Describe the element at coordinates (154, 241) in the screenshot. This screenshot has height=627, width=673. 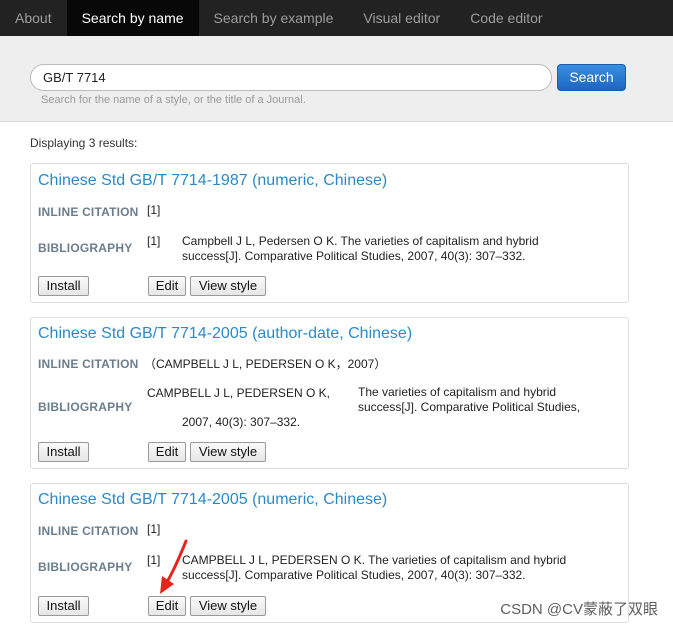
I see `bibliography-number: [1]` at that location.